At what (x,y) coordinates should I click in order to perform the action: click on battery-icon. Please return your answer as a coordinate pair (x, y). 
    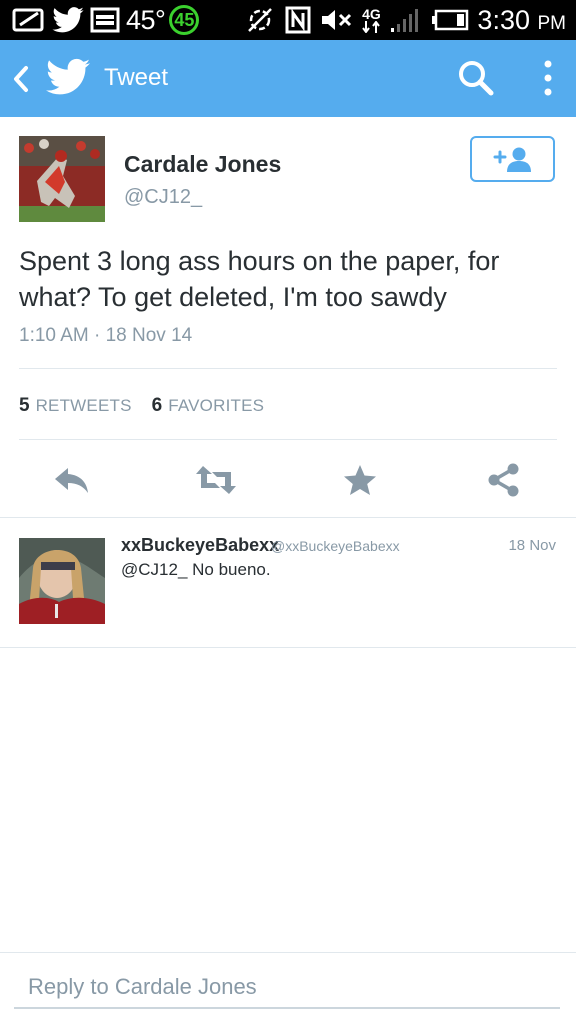
    Looking at the image, I should click on (450, 20).